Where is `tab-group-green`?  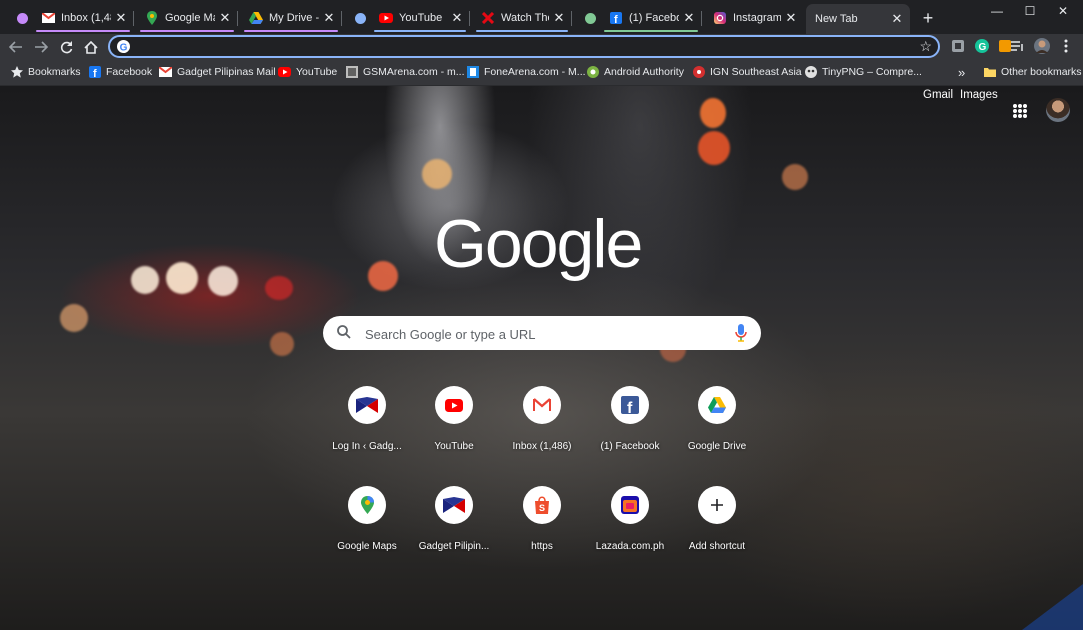
tab-group-green is located at coordinates (587, 18).